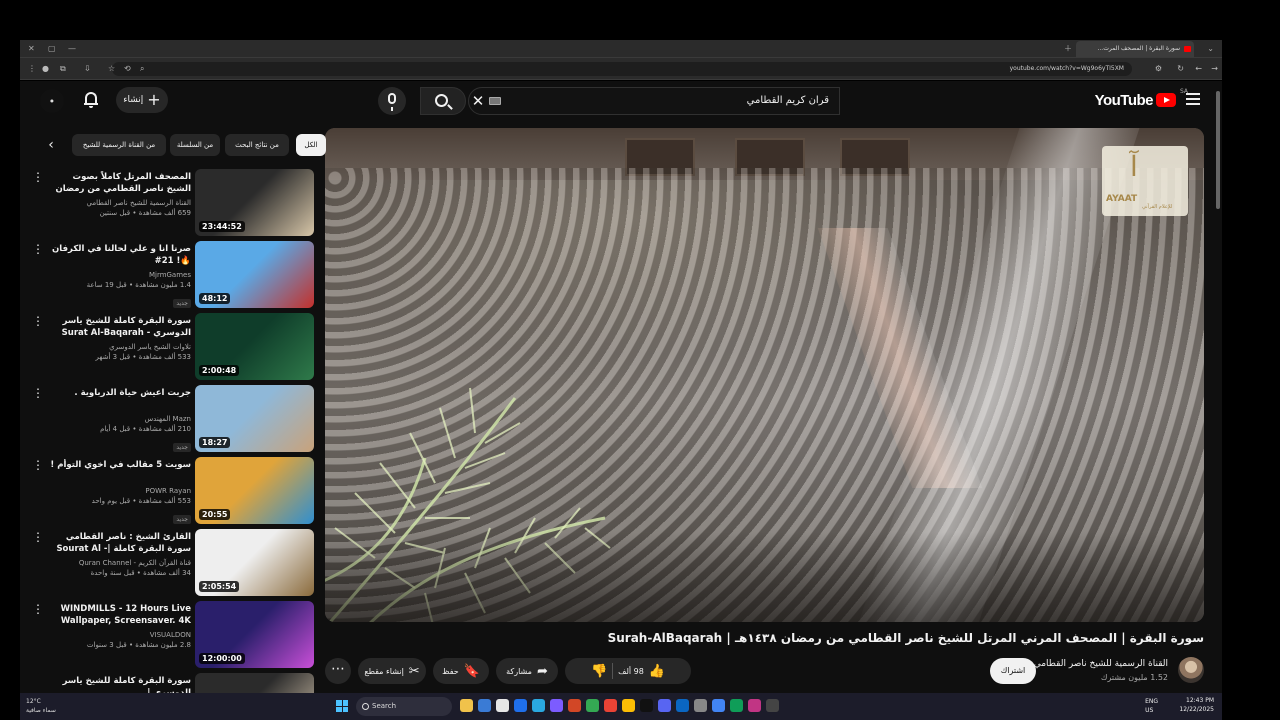  I want to click on search-input: قران كريم القطامي, so click(654, 101).